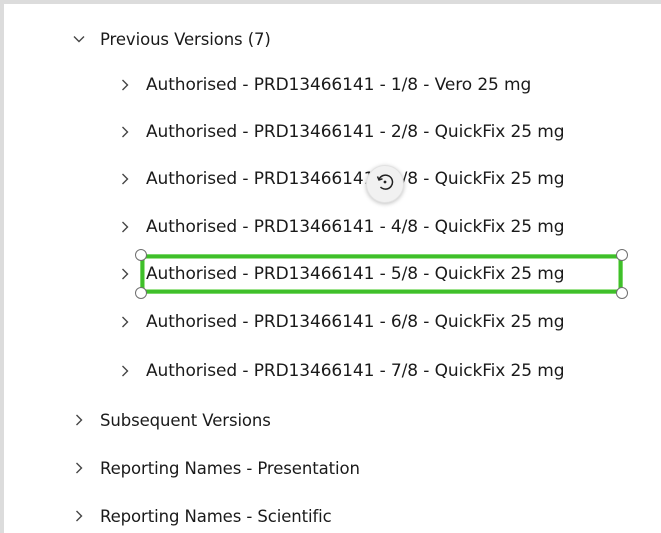 The image size is (661, 533). I want to click on tree-node-label: Reporting Names - Presentation, so click(230, 468).